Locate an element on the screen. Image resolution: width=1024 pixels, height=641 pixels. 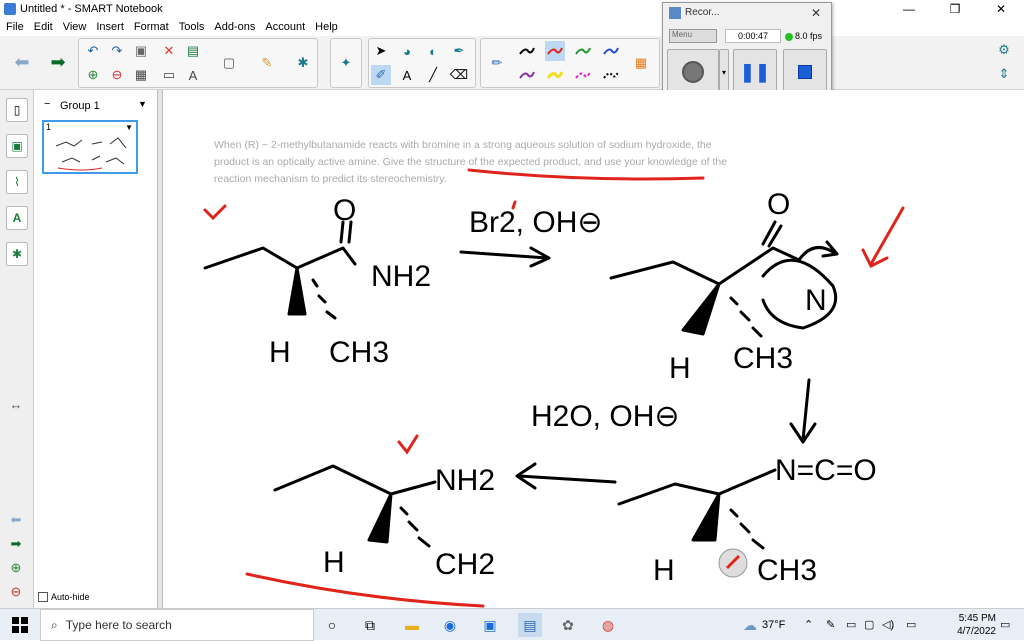
record-button is located at coordinates (693, 72).